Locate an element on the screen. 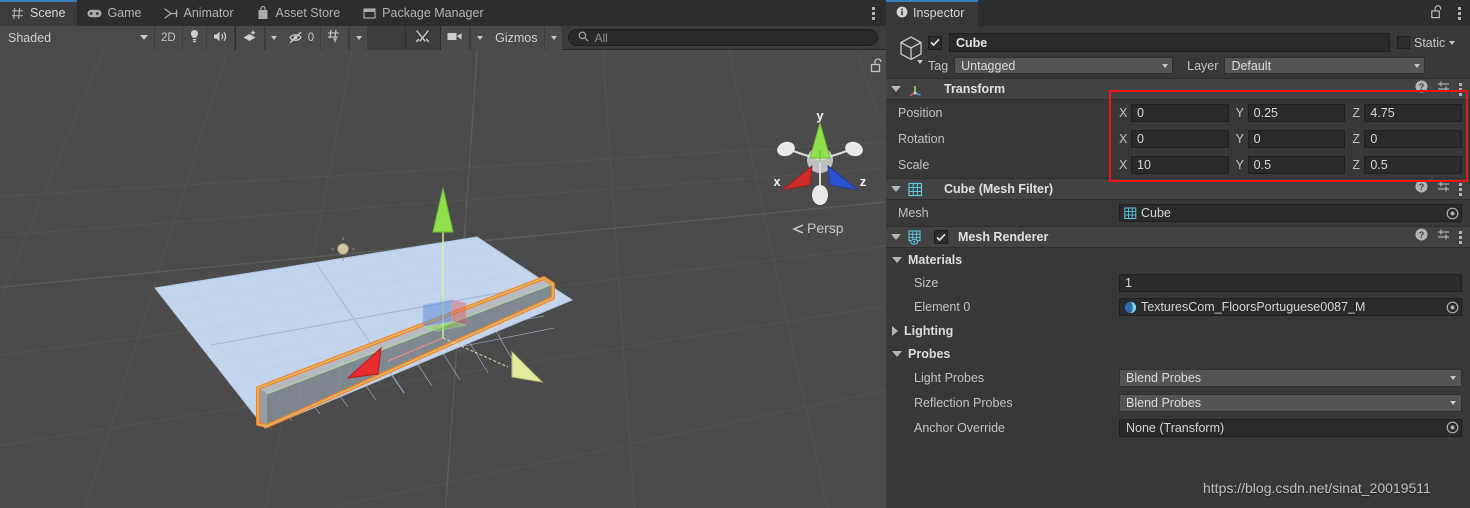 The image size is (1470, 508). gameobject-active-checkbox is located at coordinates (935, 42).